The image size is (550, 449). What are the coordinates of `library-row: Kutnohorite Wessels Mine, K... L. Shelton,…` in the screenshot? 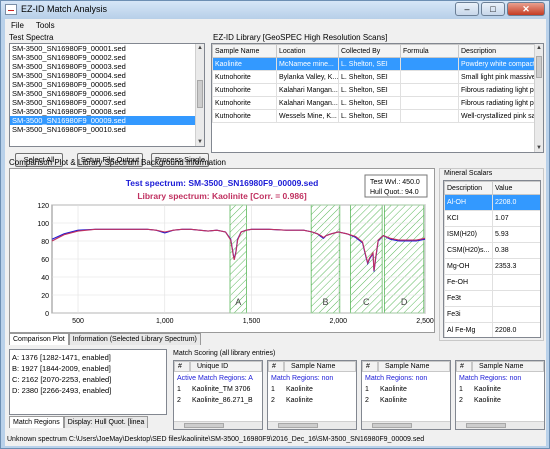 It's located at (374, 116).